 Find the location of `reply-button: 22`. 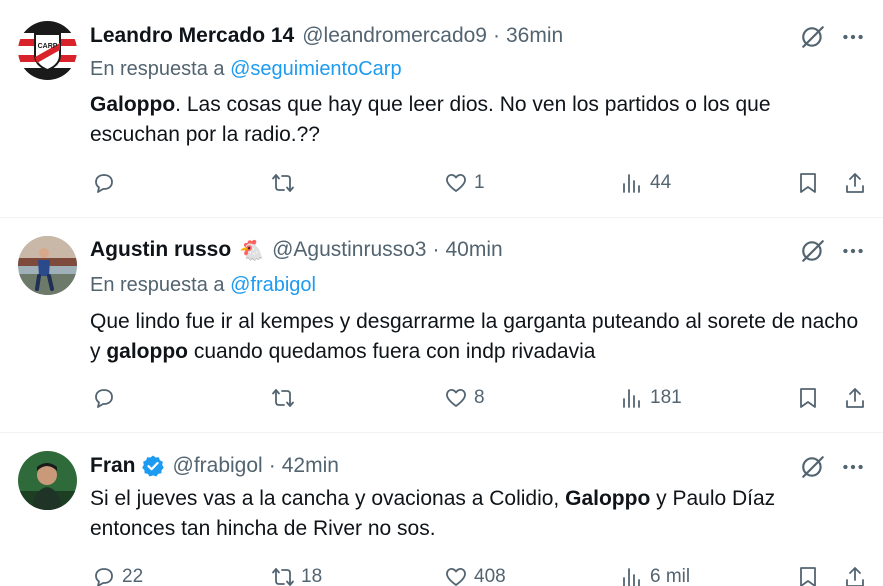

reply-button: 22 is located at coordinates (117, 575).